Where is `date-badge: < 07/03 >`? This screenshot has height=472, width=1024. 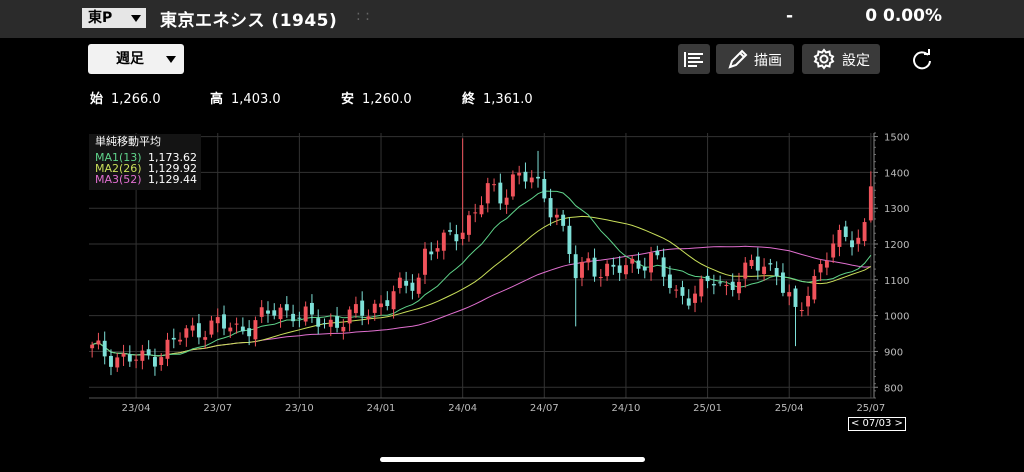 date-badge: < 07/03 > is located at coordinates (877, 424).